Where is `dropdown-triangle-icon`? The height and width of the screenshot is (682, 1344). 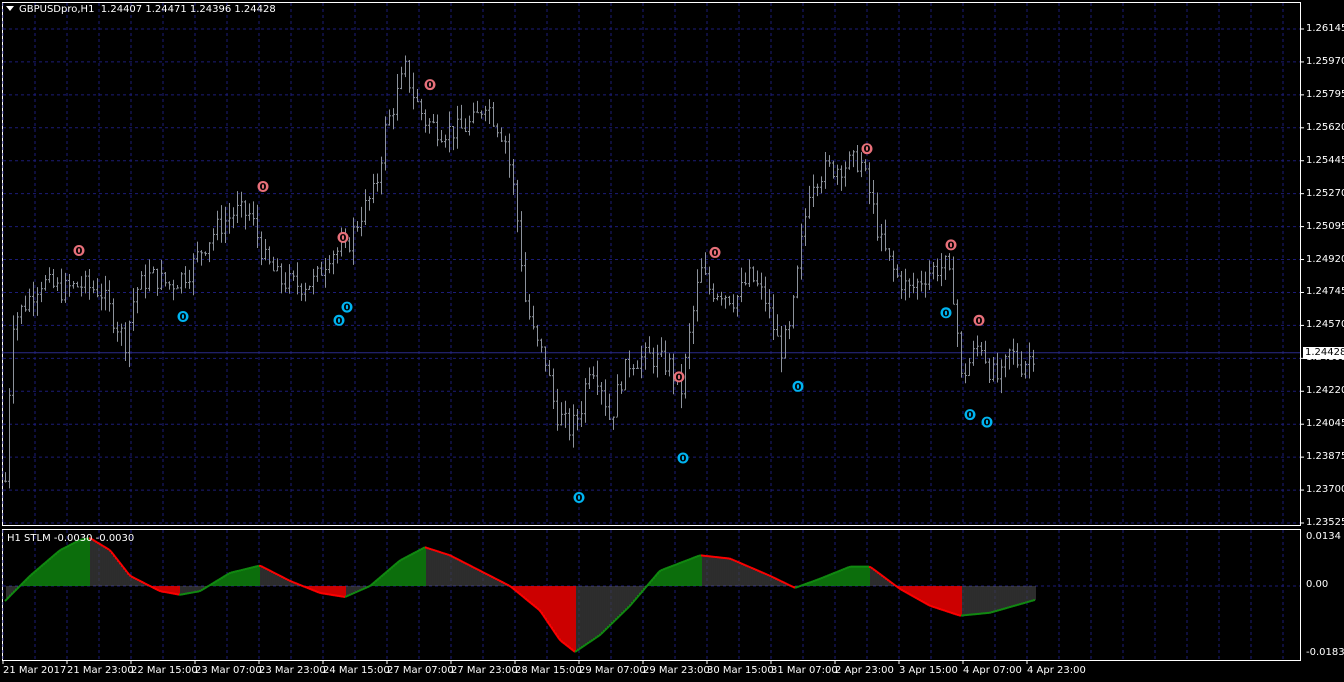 dropdown-triangle-icon is located at coordinates (10, 8).